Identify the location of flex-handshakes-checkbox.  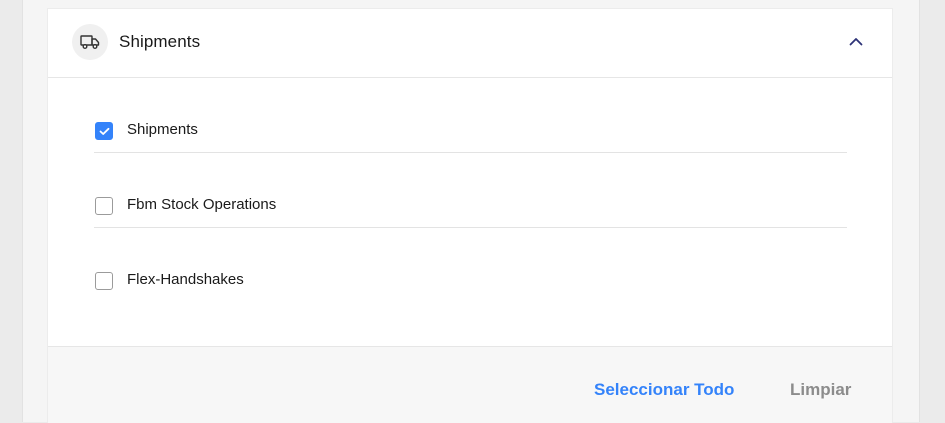
(104, 281).